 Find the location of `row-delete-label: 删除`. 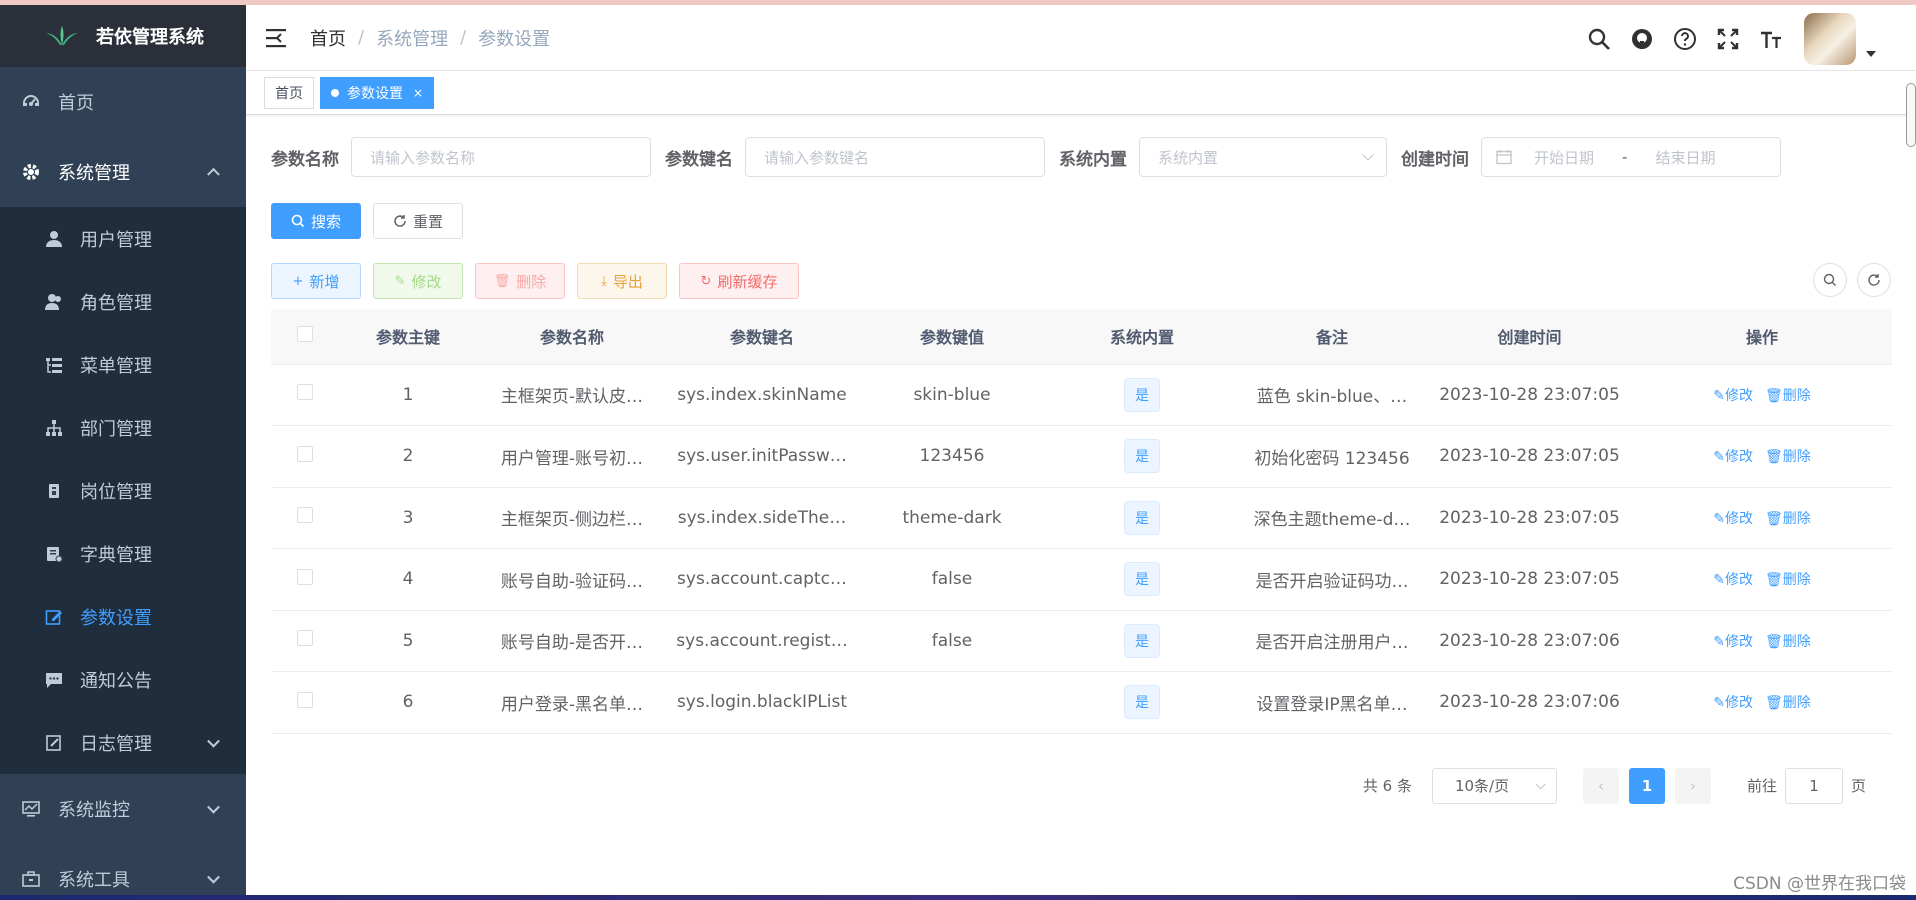

row-delete-label: 删除 is located at coordinates (1796, 395).